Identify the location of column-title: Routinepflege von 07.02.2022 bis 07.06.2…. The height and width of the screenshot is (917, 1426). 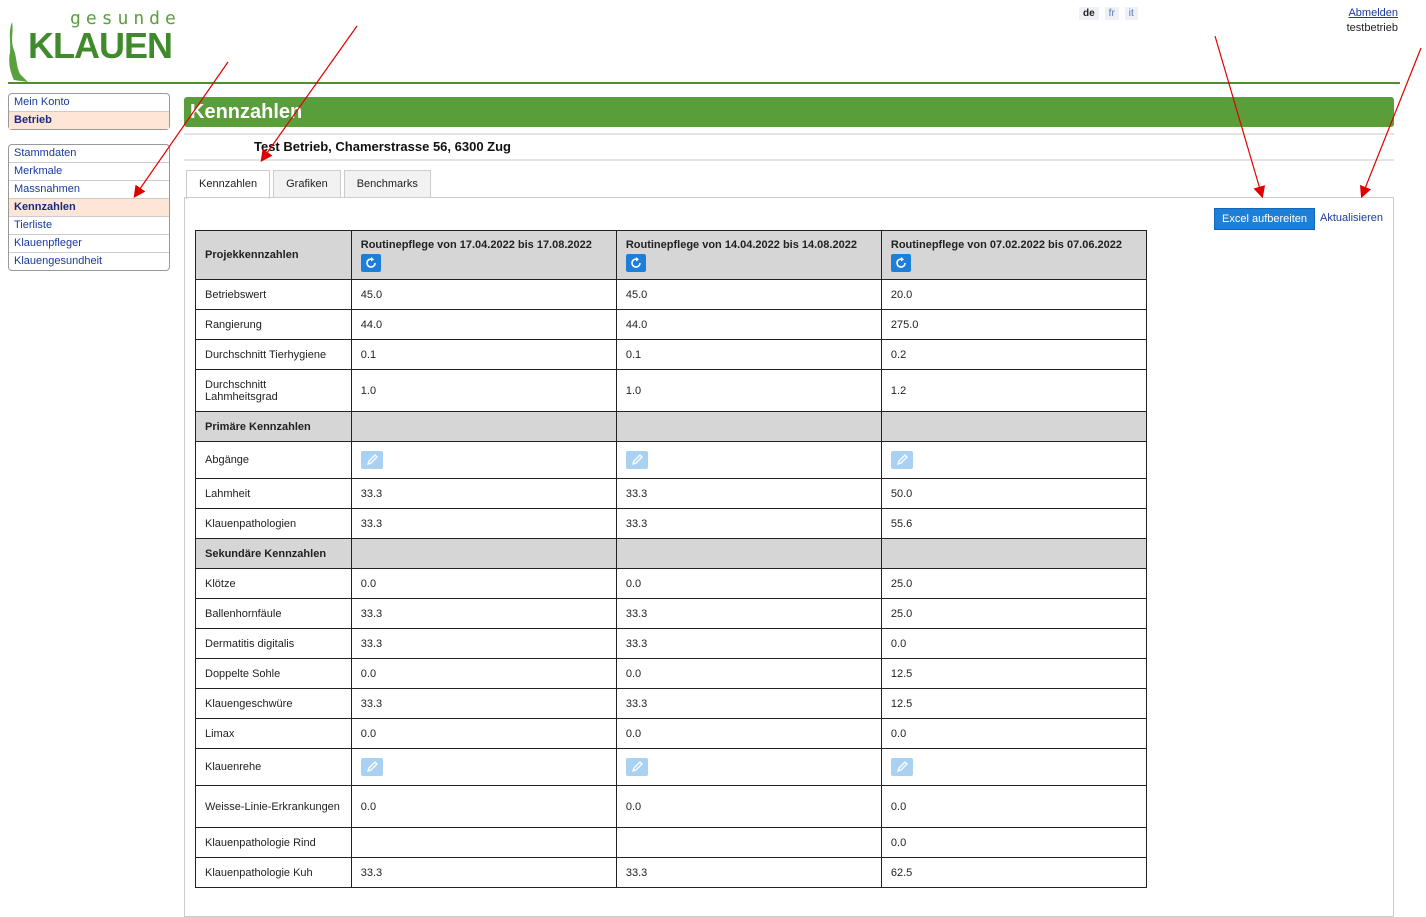
(1006, 244).